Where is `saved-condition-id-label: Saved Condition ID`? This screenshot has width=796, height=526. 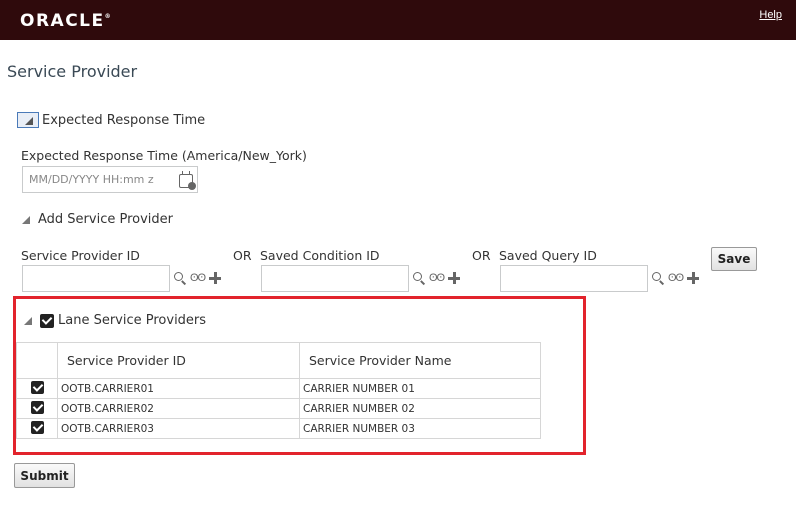
saved-condition-id-label: Saved Condition ID is located at coordinates (320, 255).